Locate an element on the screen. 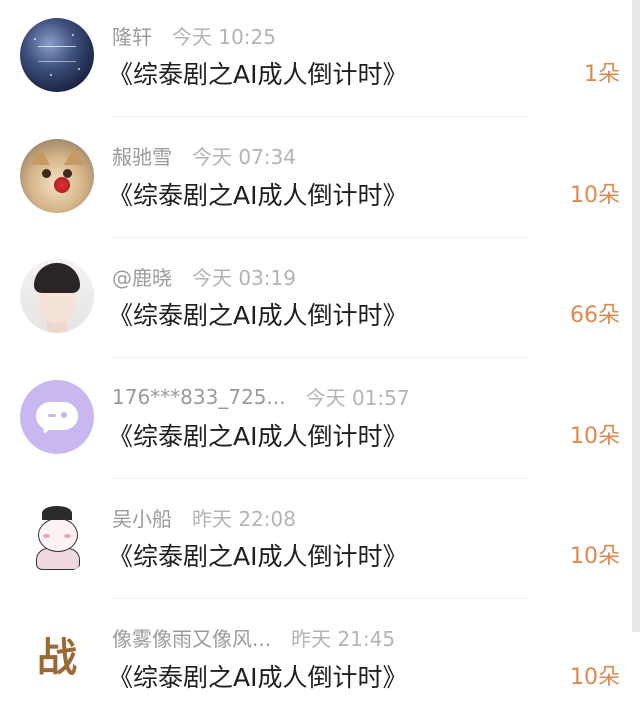 The height and width of the screenshot is (705, 640). flower-count: 66朵 is located at coordinates (595, 315).